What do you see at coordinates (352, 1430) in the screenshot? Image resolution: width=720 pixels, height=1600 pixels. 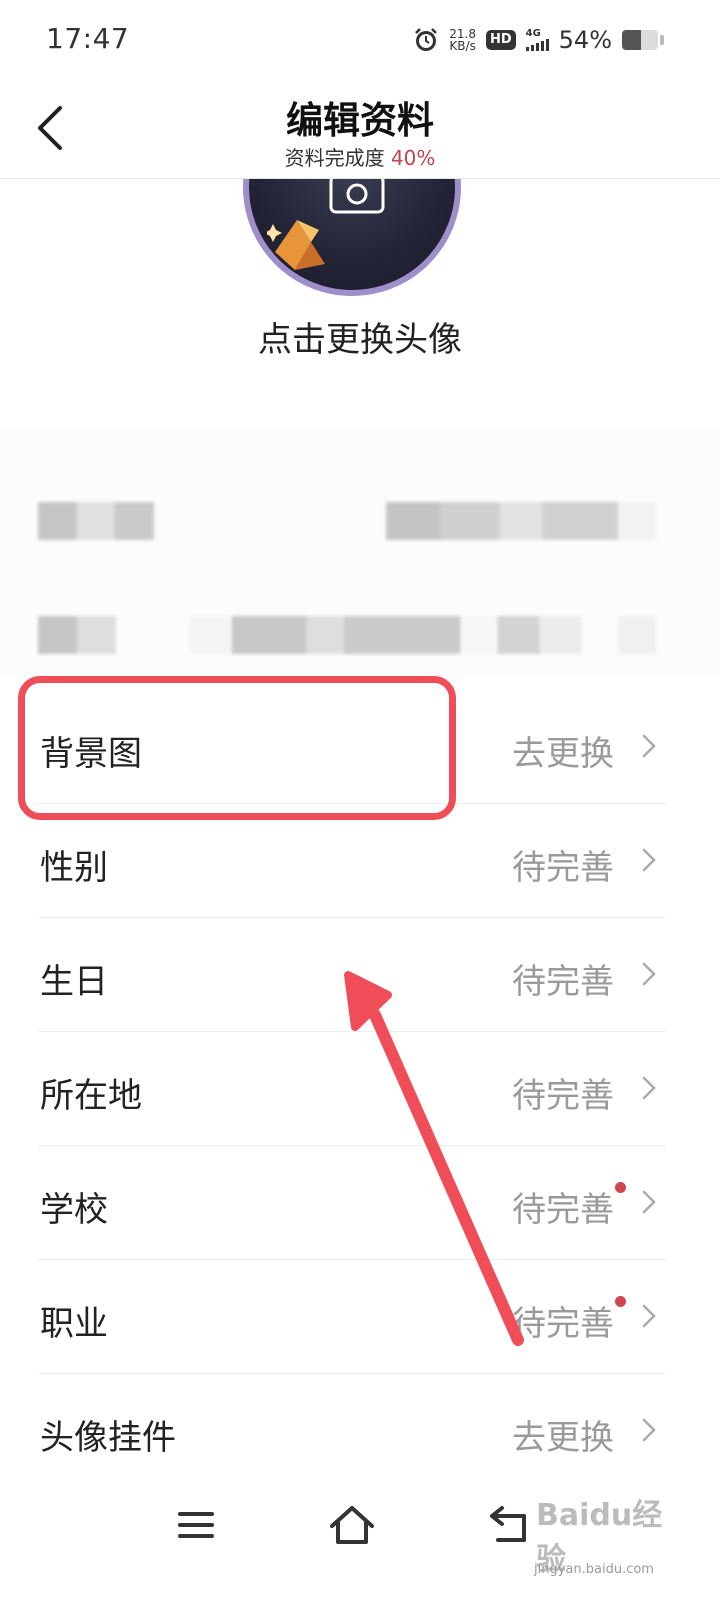 I see `setting-row-avatar-pendant: 头像挂件 去更换` at bounding box center [352, 1430].